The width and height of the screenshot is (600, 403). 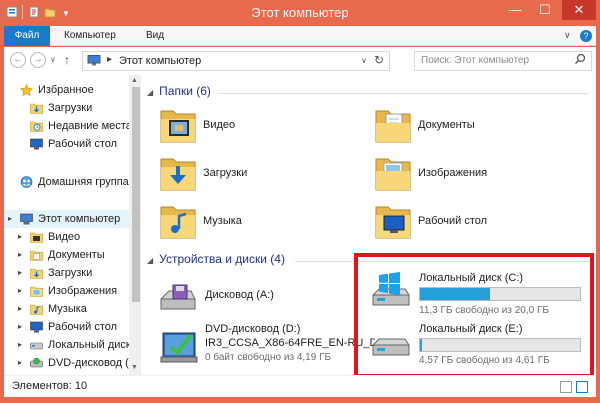 What do you see at coordinates (88, 363) in the screenshot?
I see `nav-label: DVD-дисковод (D` at bounding box center [88, 363].